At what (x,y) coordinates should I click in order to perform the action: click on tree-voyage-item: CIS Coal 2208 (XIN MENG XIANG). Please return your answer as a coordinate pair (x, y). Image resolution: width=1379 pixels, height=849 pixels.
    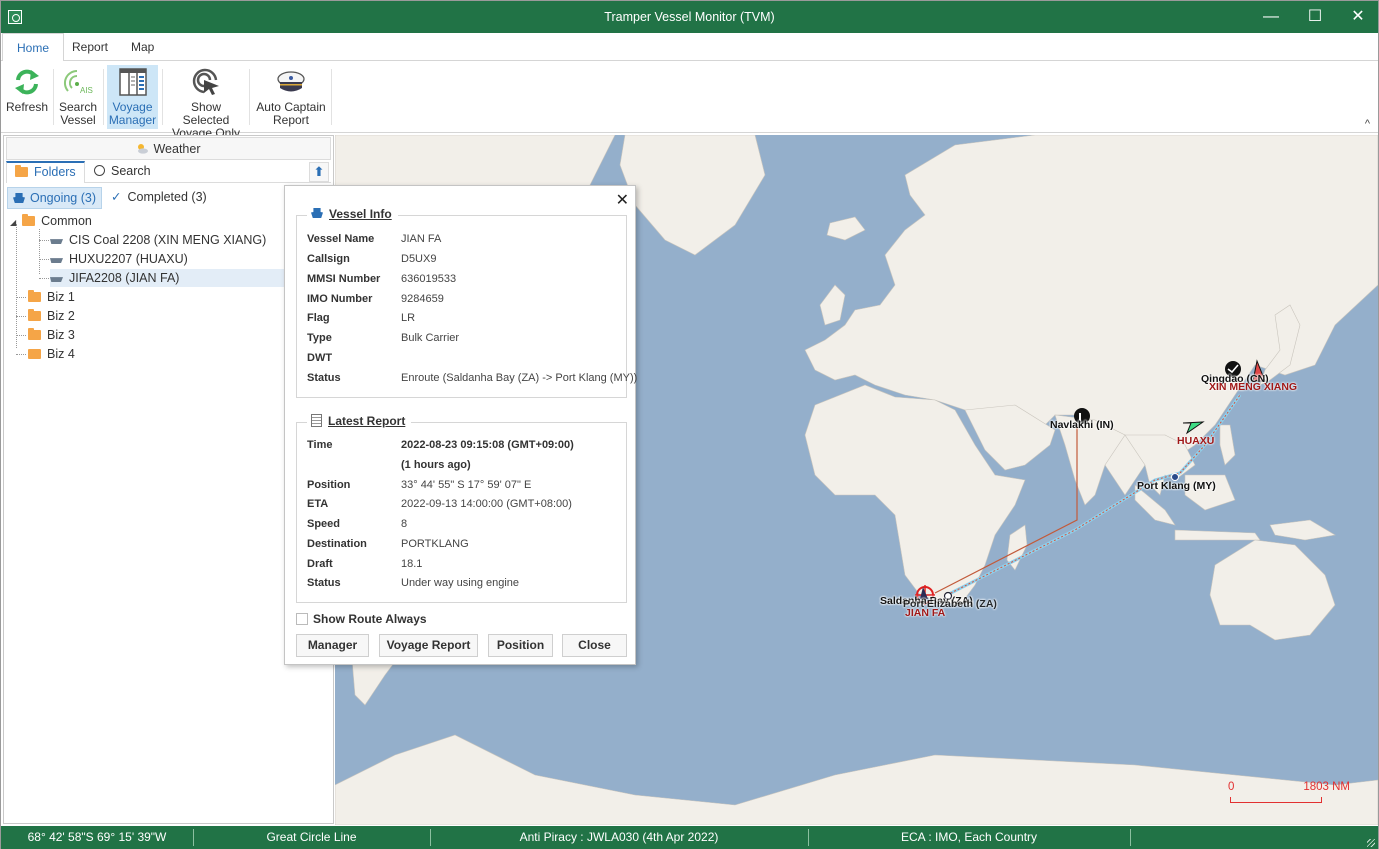
    Looking at the image, I should click on (158, 240).